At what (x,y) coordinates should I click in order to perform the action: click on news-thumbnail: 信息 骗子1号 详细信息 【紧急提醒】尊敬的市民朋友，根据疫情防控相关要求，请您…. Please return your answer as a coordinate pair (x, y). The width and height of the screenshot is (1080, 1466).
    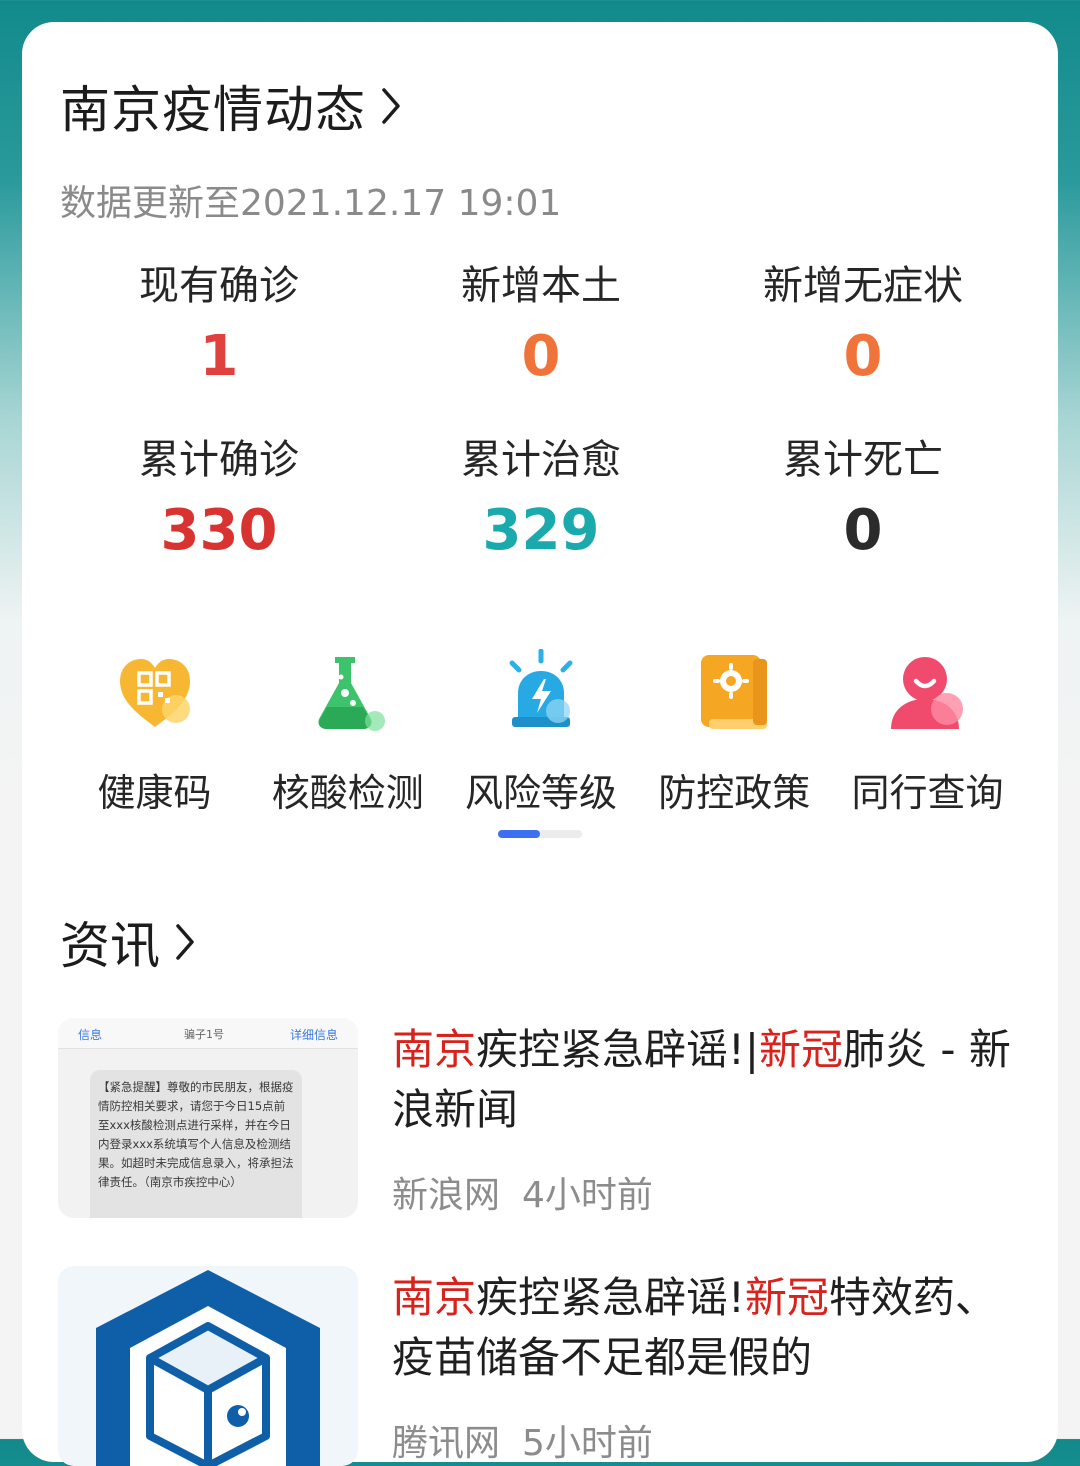
    Looking at the image, I should click on (208, 1118).